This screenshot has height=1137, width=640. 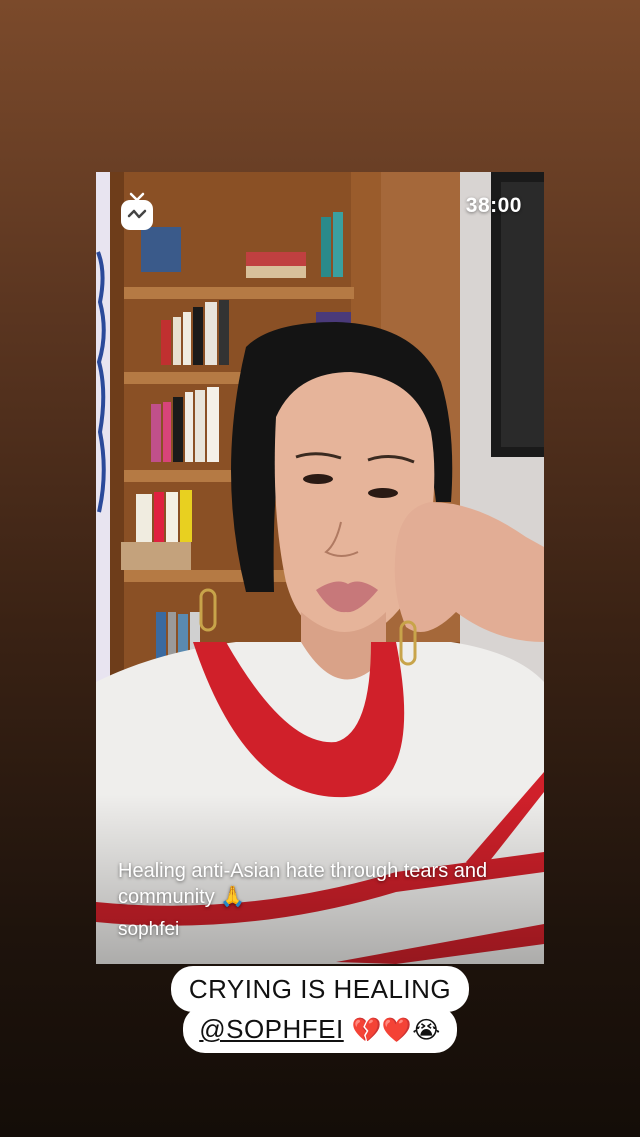 I want to click on story-caption: CRYING IS HEALING @SOPHFEI 💔❤️😭, so click(x=320, y=1009).